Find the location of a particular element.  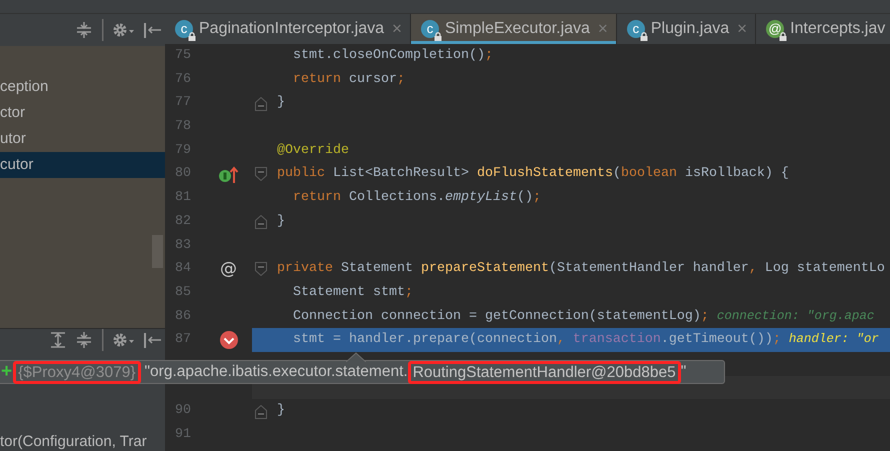

code-line: return cursor; is located at coordinates (348, 79).